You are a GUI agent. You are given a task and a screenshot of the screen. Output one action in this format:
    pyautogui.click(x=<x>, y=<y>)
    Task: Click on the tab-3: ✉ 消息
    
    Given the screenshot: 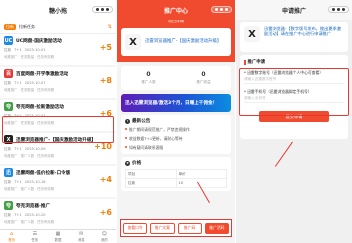 What is the action you would take?
    pyautogui.click(x=81, y=236)
    